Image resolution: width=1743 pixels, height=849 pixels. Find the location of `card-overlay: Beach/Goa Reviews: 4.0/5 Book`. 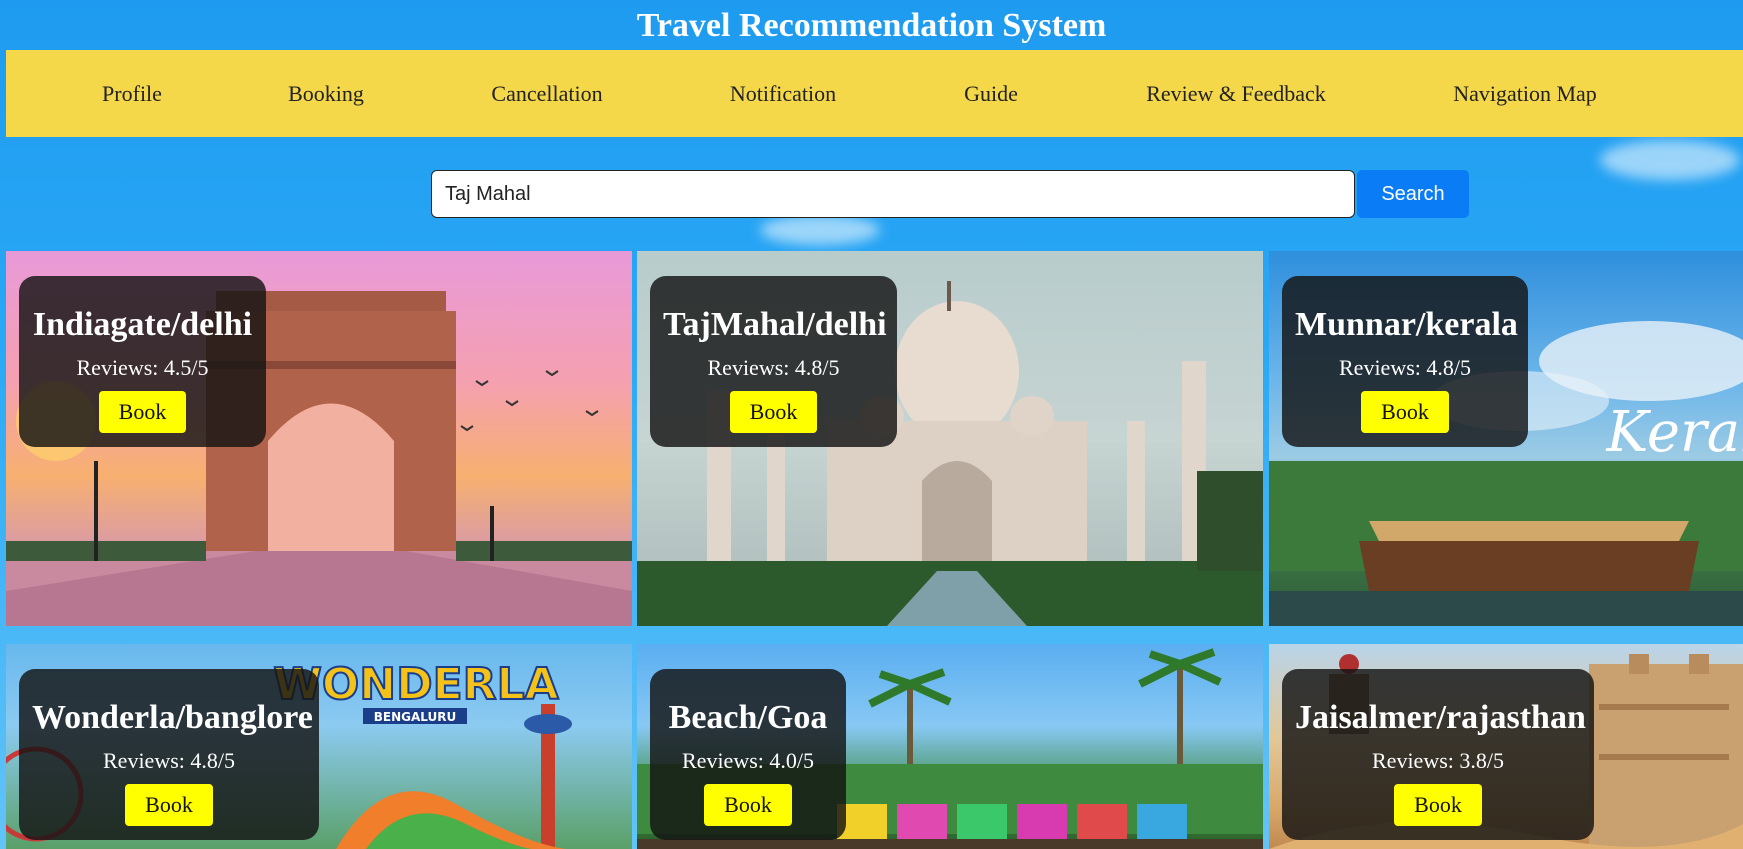

card-overlay: Beach/Goa Reviews: 4.0/5 Book is located at coordinates (748, 754).